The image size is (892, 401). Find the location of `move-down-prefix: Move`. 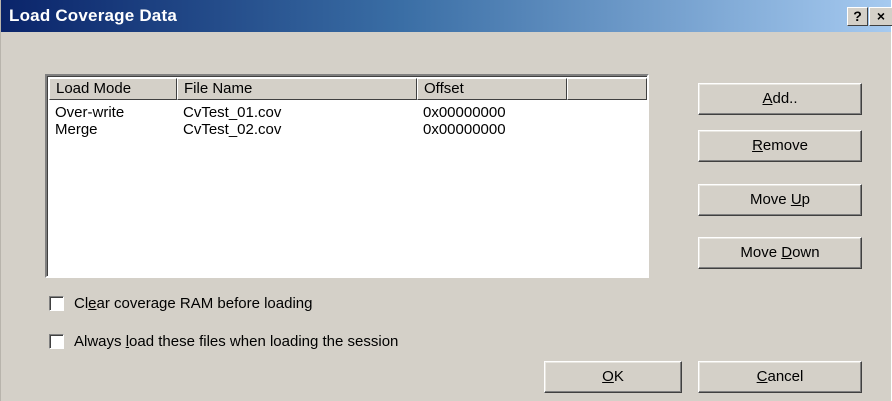

move-down-prefix: Move is located at coordinates (761, 252).